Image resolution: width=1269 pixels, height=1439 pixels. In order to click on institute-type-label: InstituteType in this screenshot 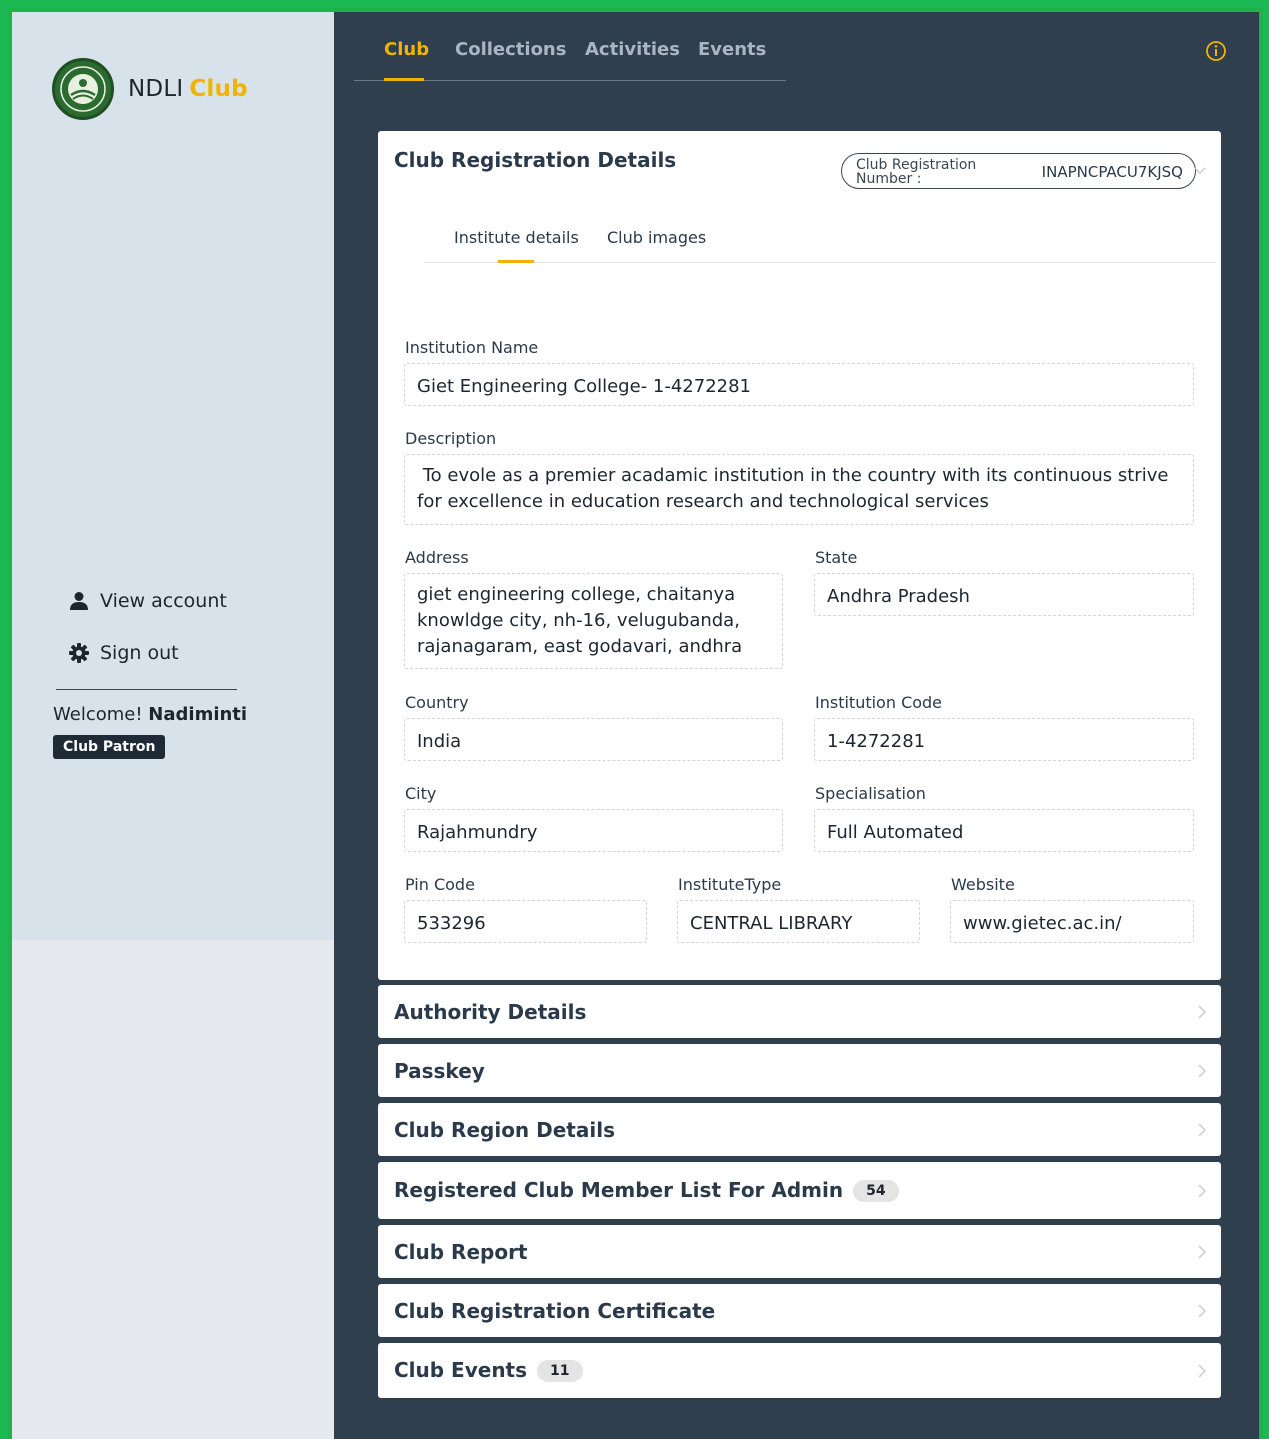, I will do `click(730, 884)`.